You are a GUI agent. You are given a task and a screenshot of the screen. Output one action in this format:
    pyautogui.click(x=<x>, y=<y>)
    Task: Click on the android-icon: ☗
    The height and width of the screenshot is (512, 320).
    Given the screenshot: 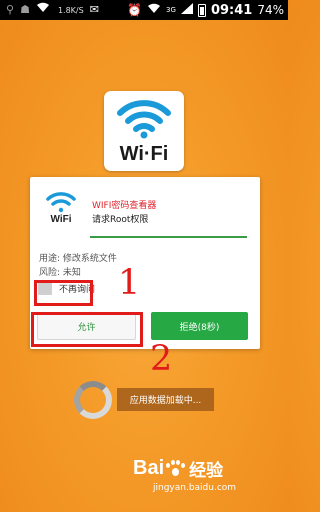 What is the action you would take?
    pyautogui.click(x=25, y=9)
    